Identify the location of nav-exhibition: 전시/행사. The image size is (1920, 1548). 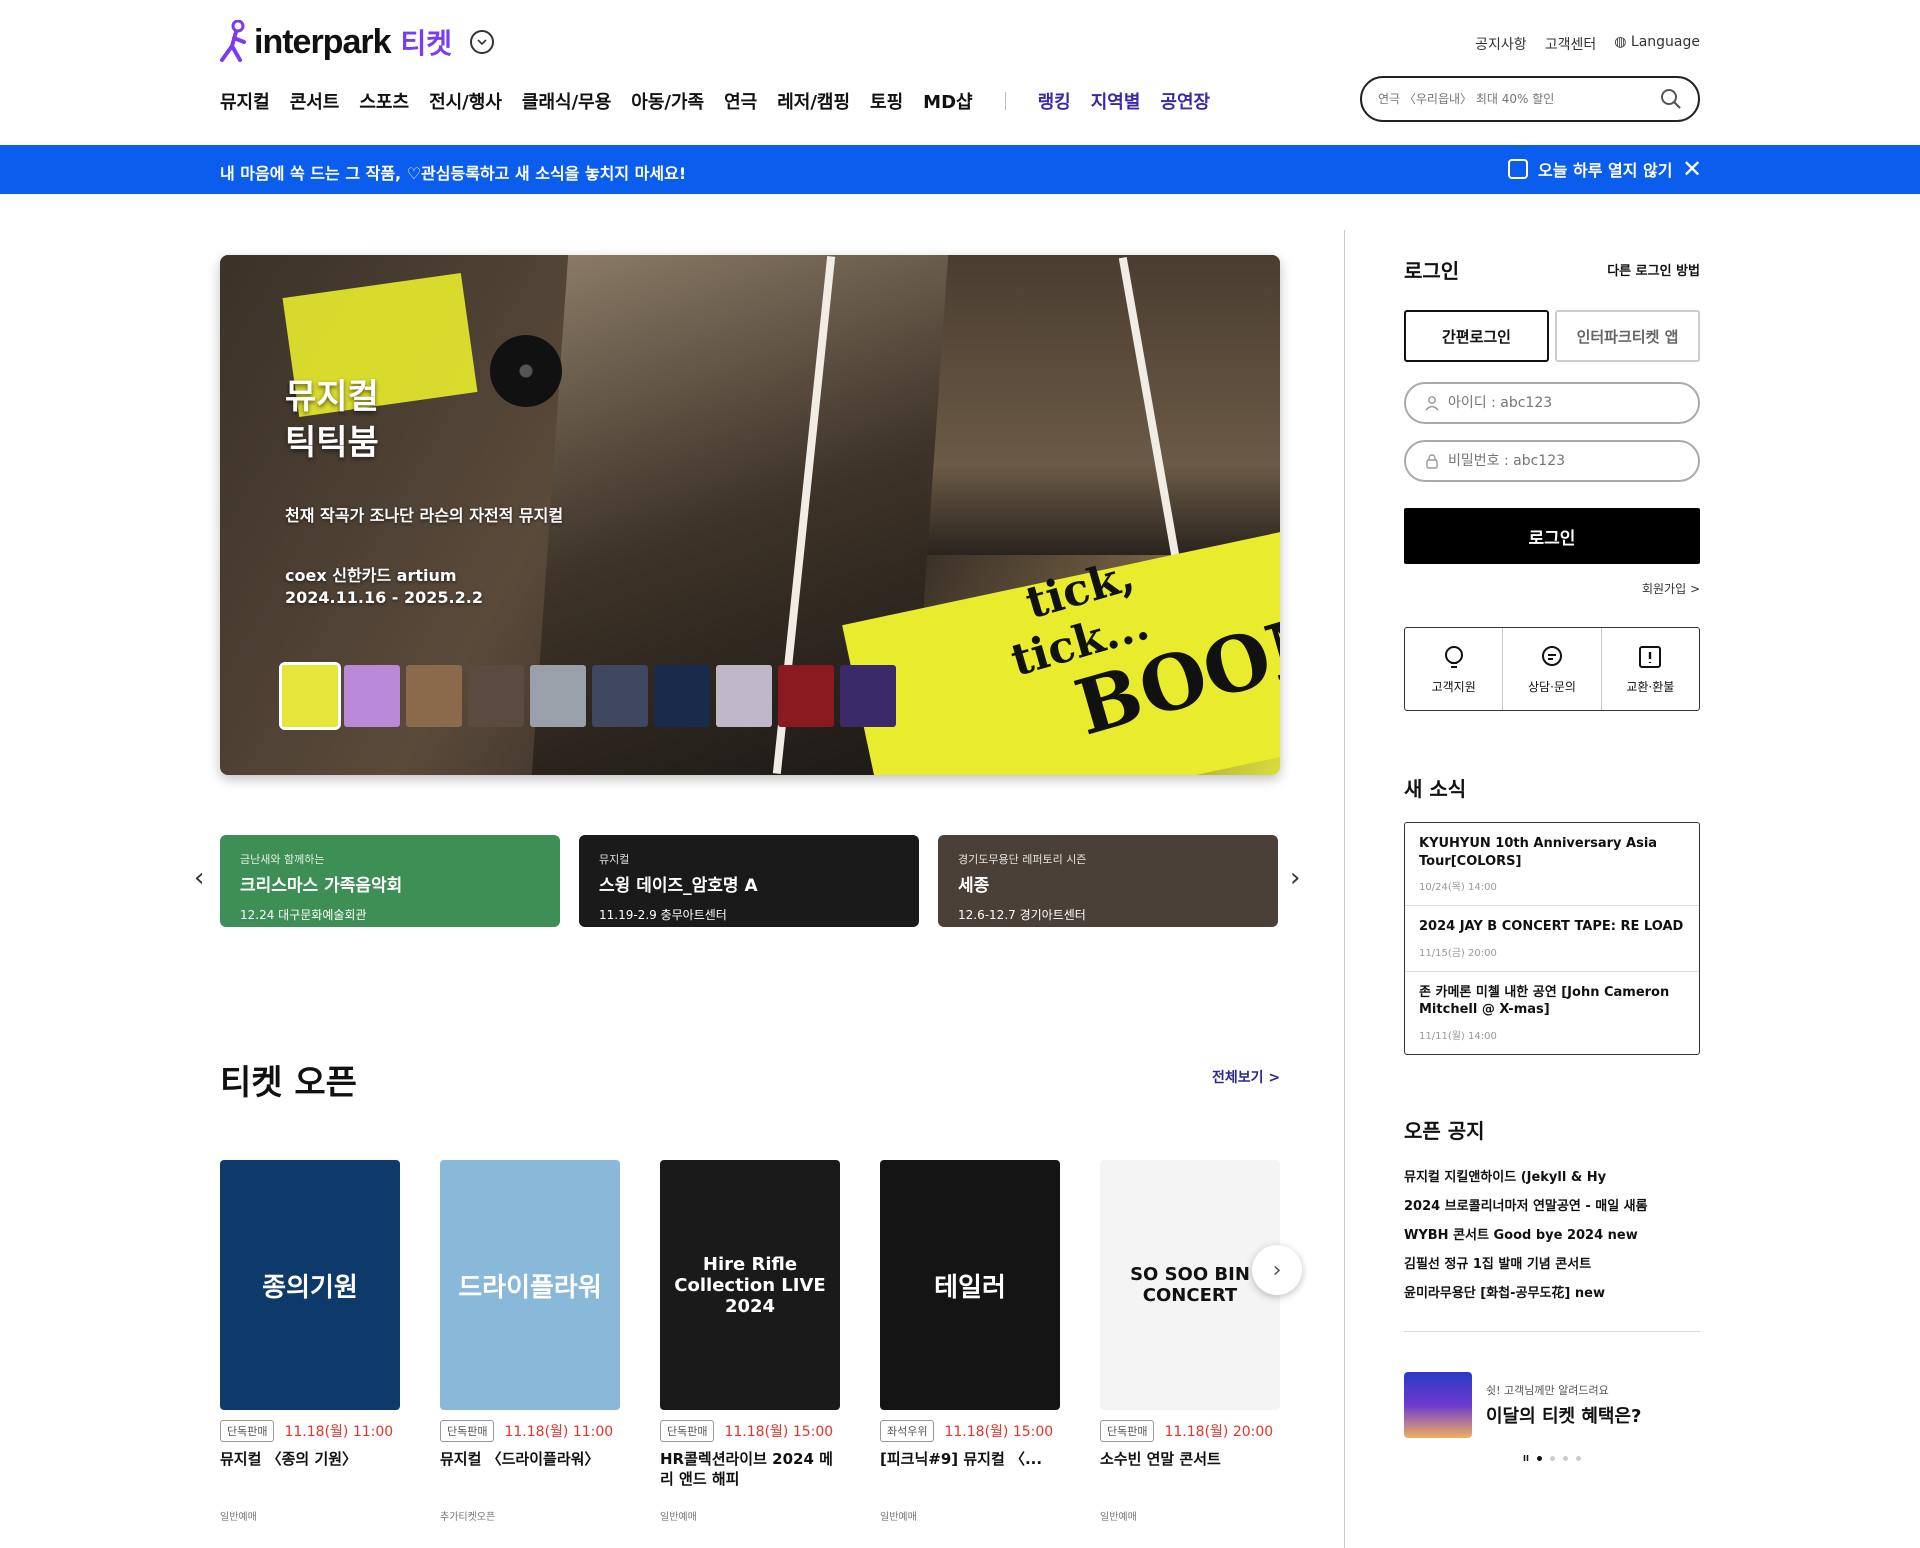
(465, 101).